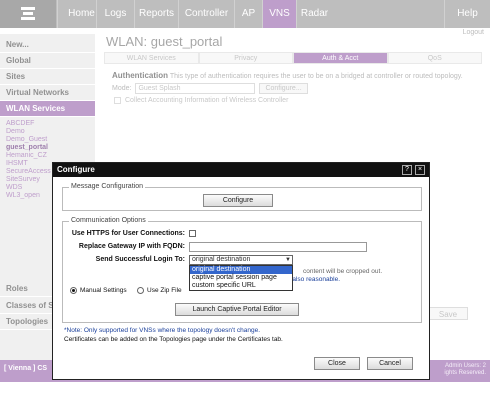  Describe the element at coordinates (288, 260) in the screenshot. I see `chevron-down-icon: ▼` at that location.